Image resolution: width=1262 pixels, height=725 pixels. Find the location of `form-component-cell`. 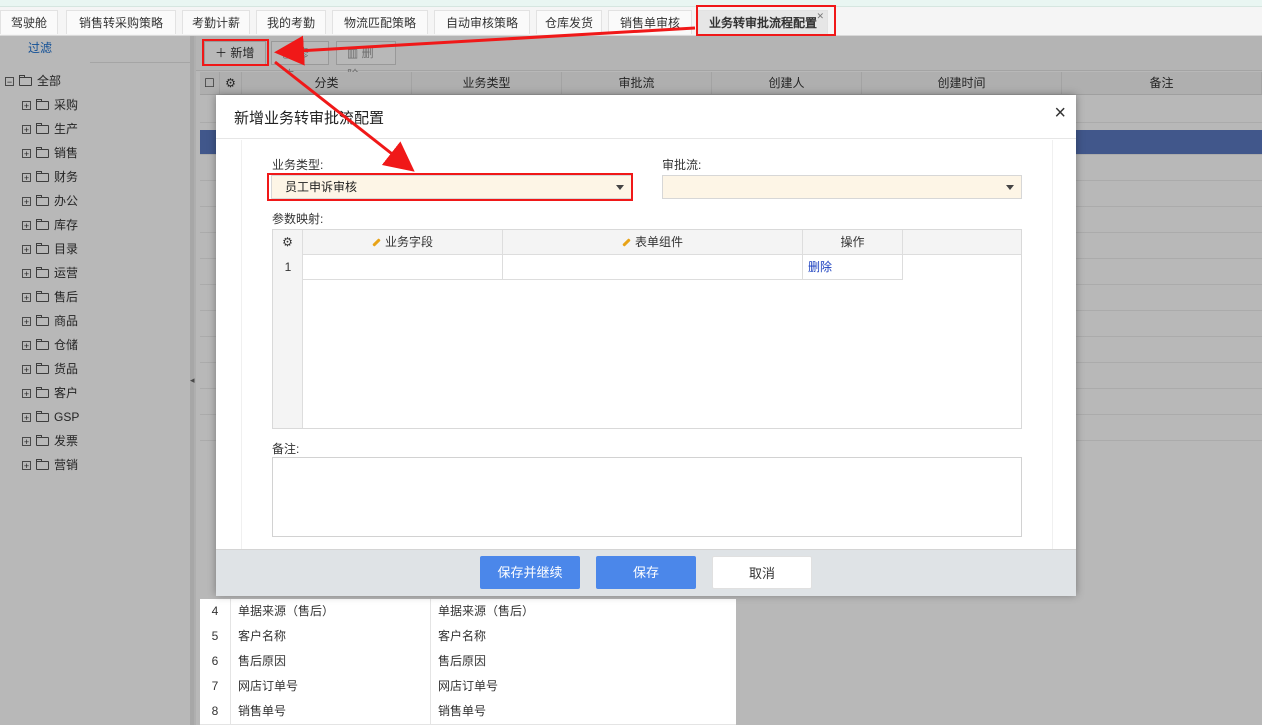

form-component-cell is located at coordinates (653, 267).